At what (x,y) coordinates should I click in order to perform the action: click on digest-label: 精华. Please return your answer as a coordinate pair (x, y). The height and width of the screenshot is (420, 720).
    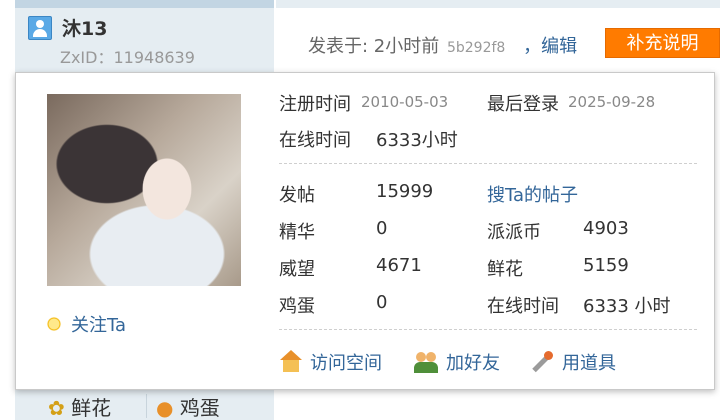
    Looking at the image, I should click on (297, 232).